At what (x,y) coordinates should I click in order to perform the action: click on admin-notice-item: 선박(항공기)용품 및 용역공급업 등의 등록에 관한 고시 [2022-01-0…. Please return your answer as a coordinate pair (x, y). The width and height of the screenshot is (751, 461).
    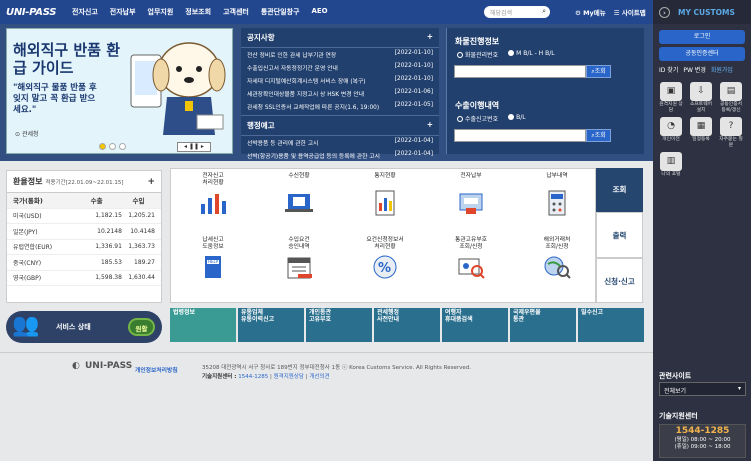
    Looking at the image, I should click on (340, 155).